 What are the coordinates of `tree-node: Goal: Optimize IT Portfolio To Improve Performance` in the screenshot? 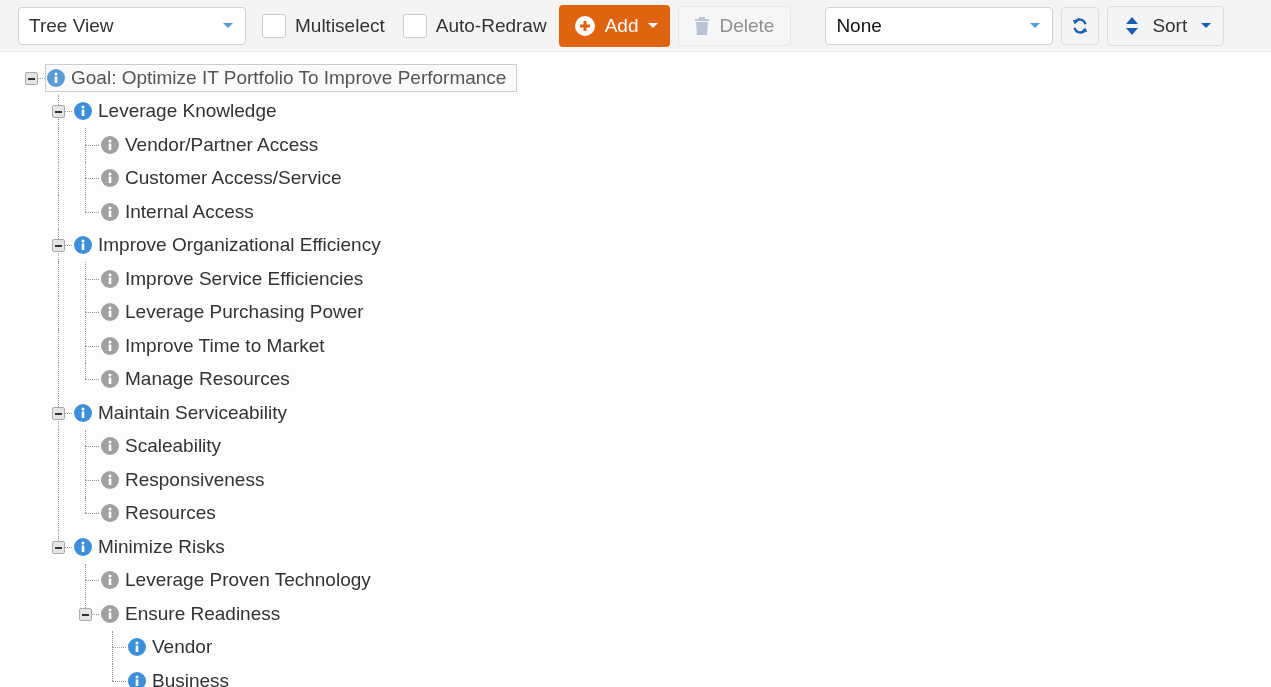 It's located at (281, 77).